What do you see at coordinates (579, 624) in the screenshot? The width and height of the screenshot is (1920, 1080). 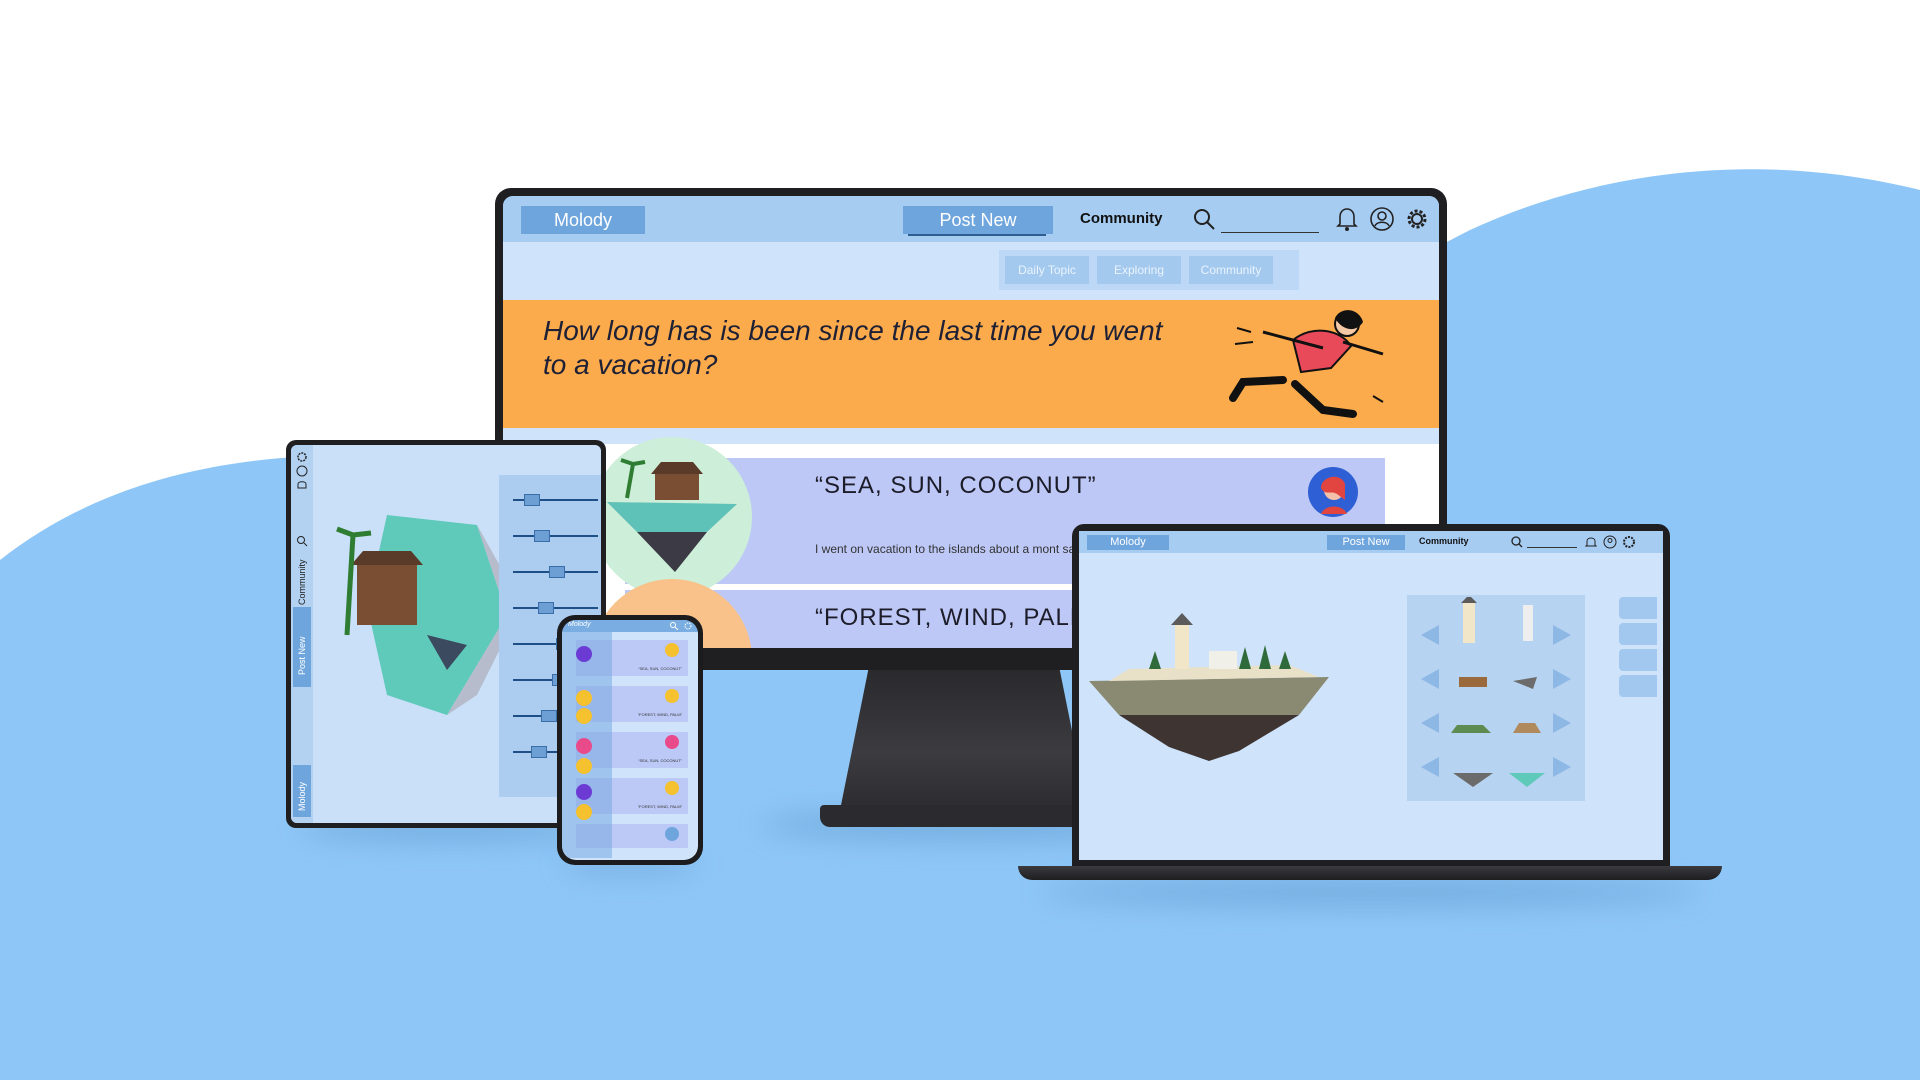 I see `phone-logo: Molody` at bounding box center [579, 624].